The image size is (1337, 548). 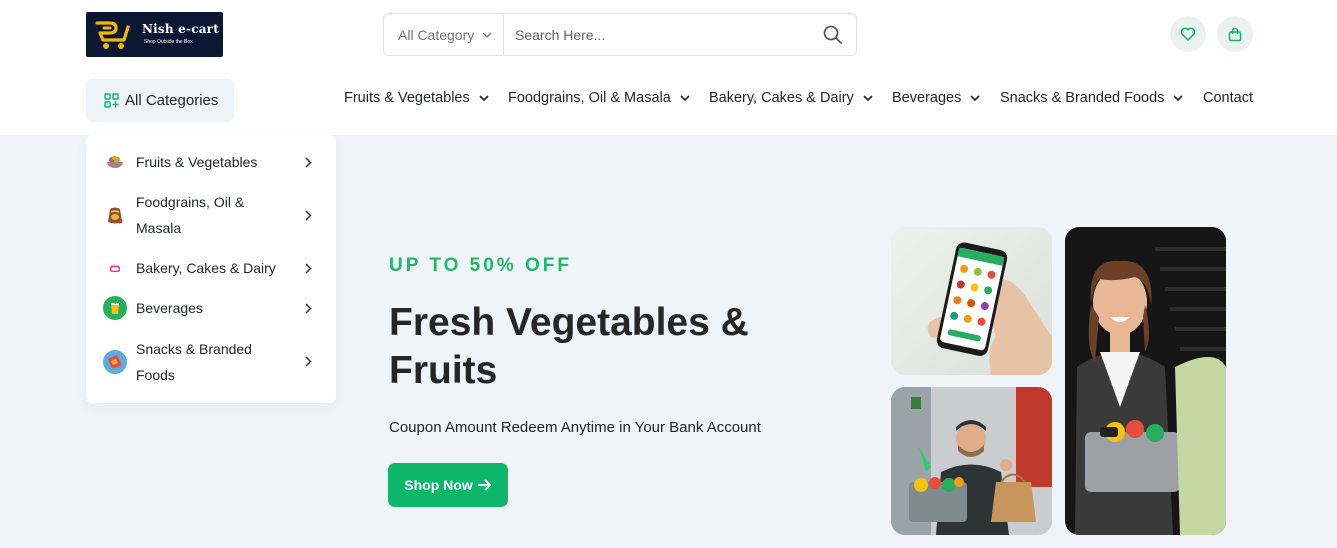 I want to click on nav-item-label: Snacks & Branded Foods, so click(x=1082, y=98).